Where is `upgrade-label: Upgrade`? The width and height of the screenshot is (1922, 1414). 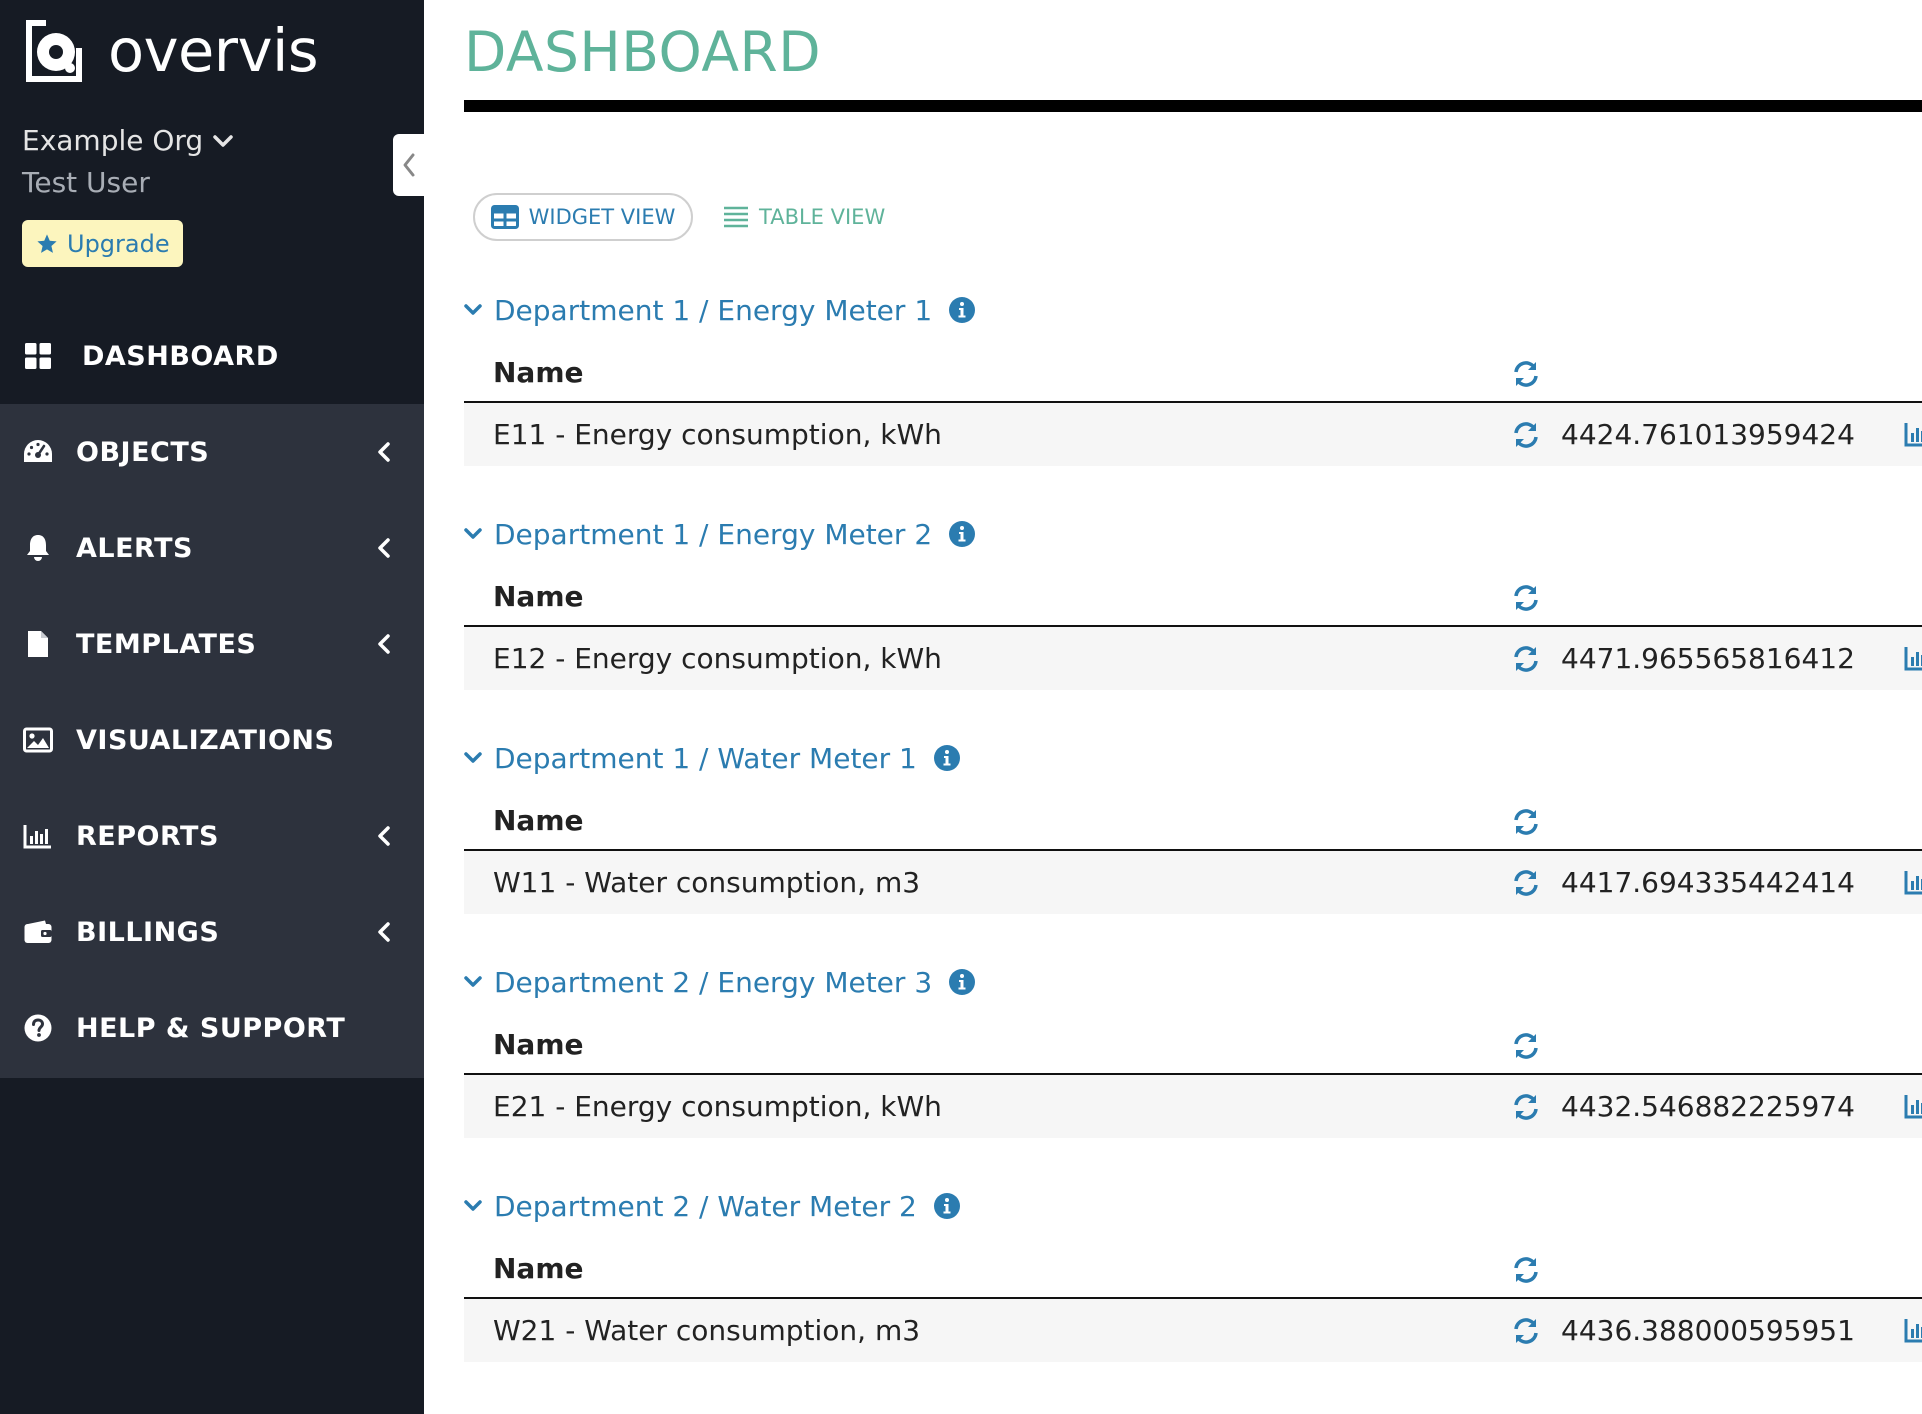 upgrade-label: Upgrade is located at coordinates (118, 243).